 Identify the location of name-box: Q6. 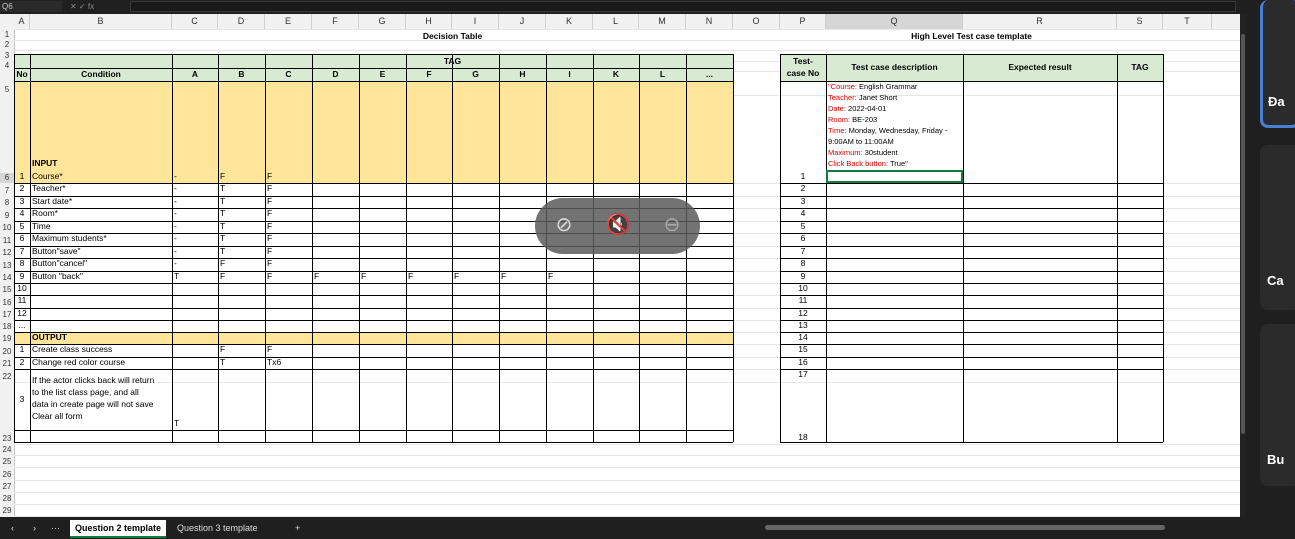
(31, 6).